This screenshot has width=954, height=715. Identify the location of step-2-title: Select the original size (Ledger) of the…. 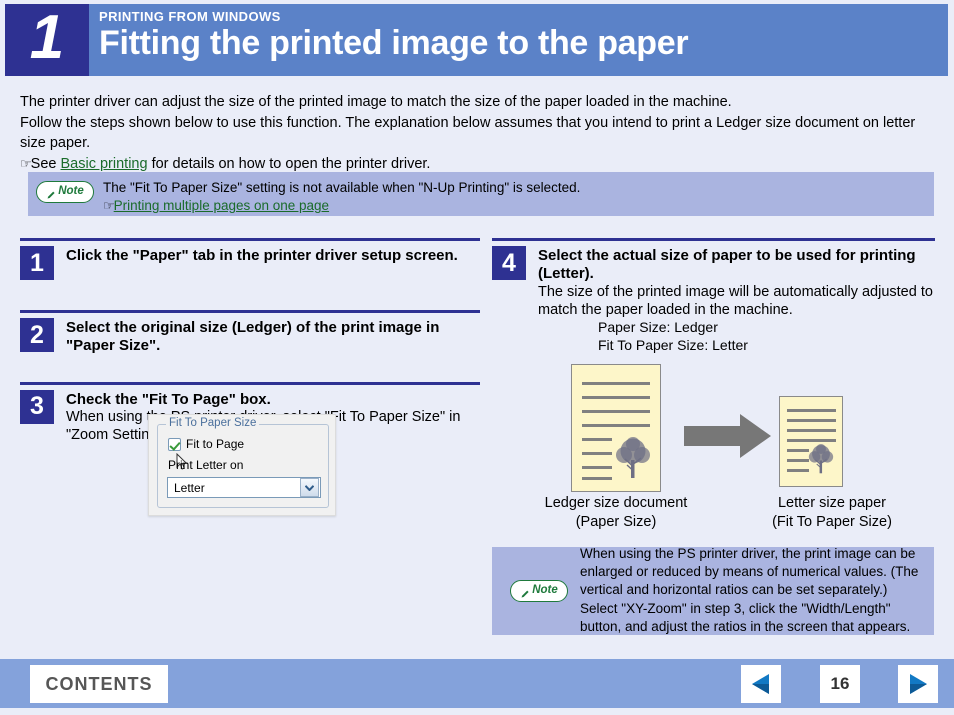
(253, 337).